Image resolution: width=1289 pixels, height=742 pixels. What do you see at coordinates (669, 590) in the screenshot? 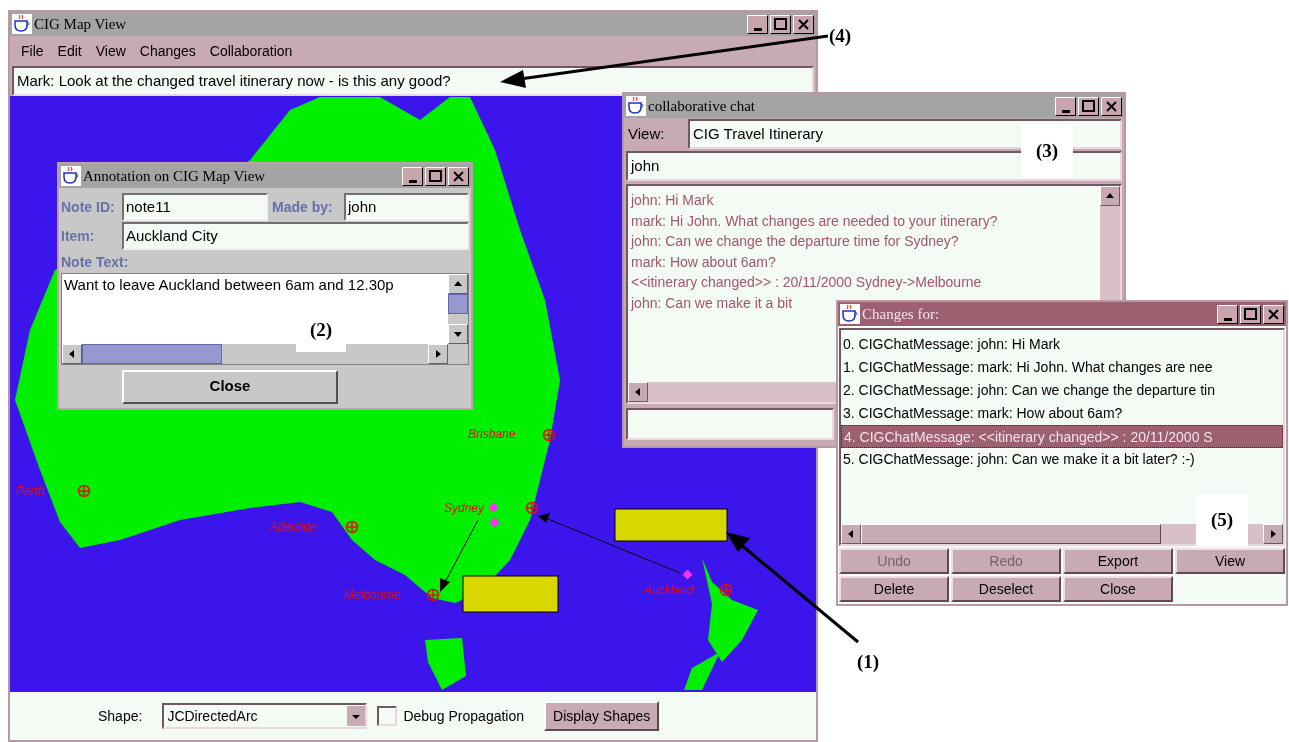
I see `city-label: Auckland` at bounding box center [669, 590].